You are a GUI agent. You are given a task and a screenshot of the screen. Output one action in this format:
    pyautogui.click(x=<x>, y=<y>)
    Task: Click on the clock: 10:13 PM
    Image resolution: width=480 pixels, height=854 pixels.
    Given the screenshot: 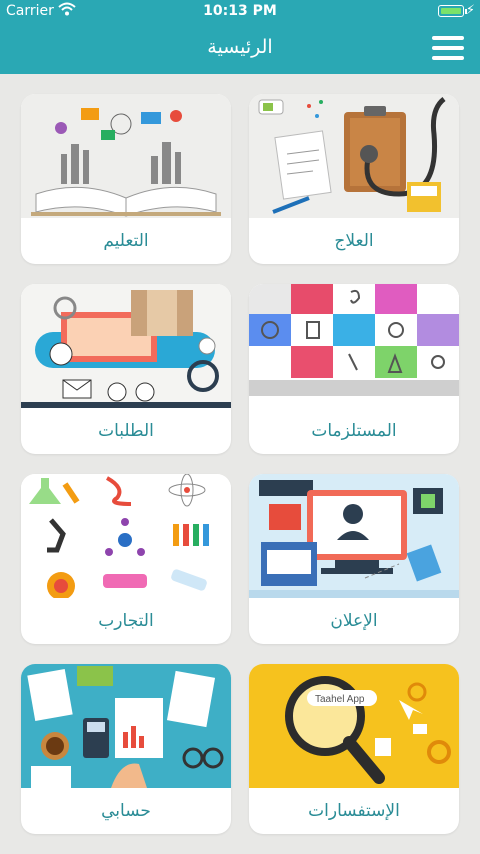 What is the action you would take?
    pyautogui.click(x=240, y=11)
    